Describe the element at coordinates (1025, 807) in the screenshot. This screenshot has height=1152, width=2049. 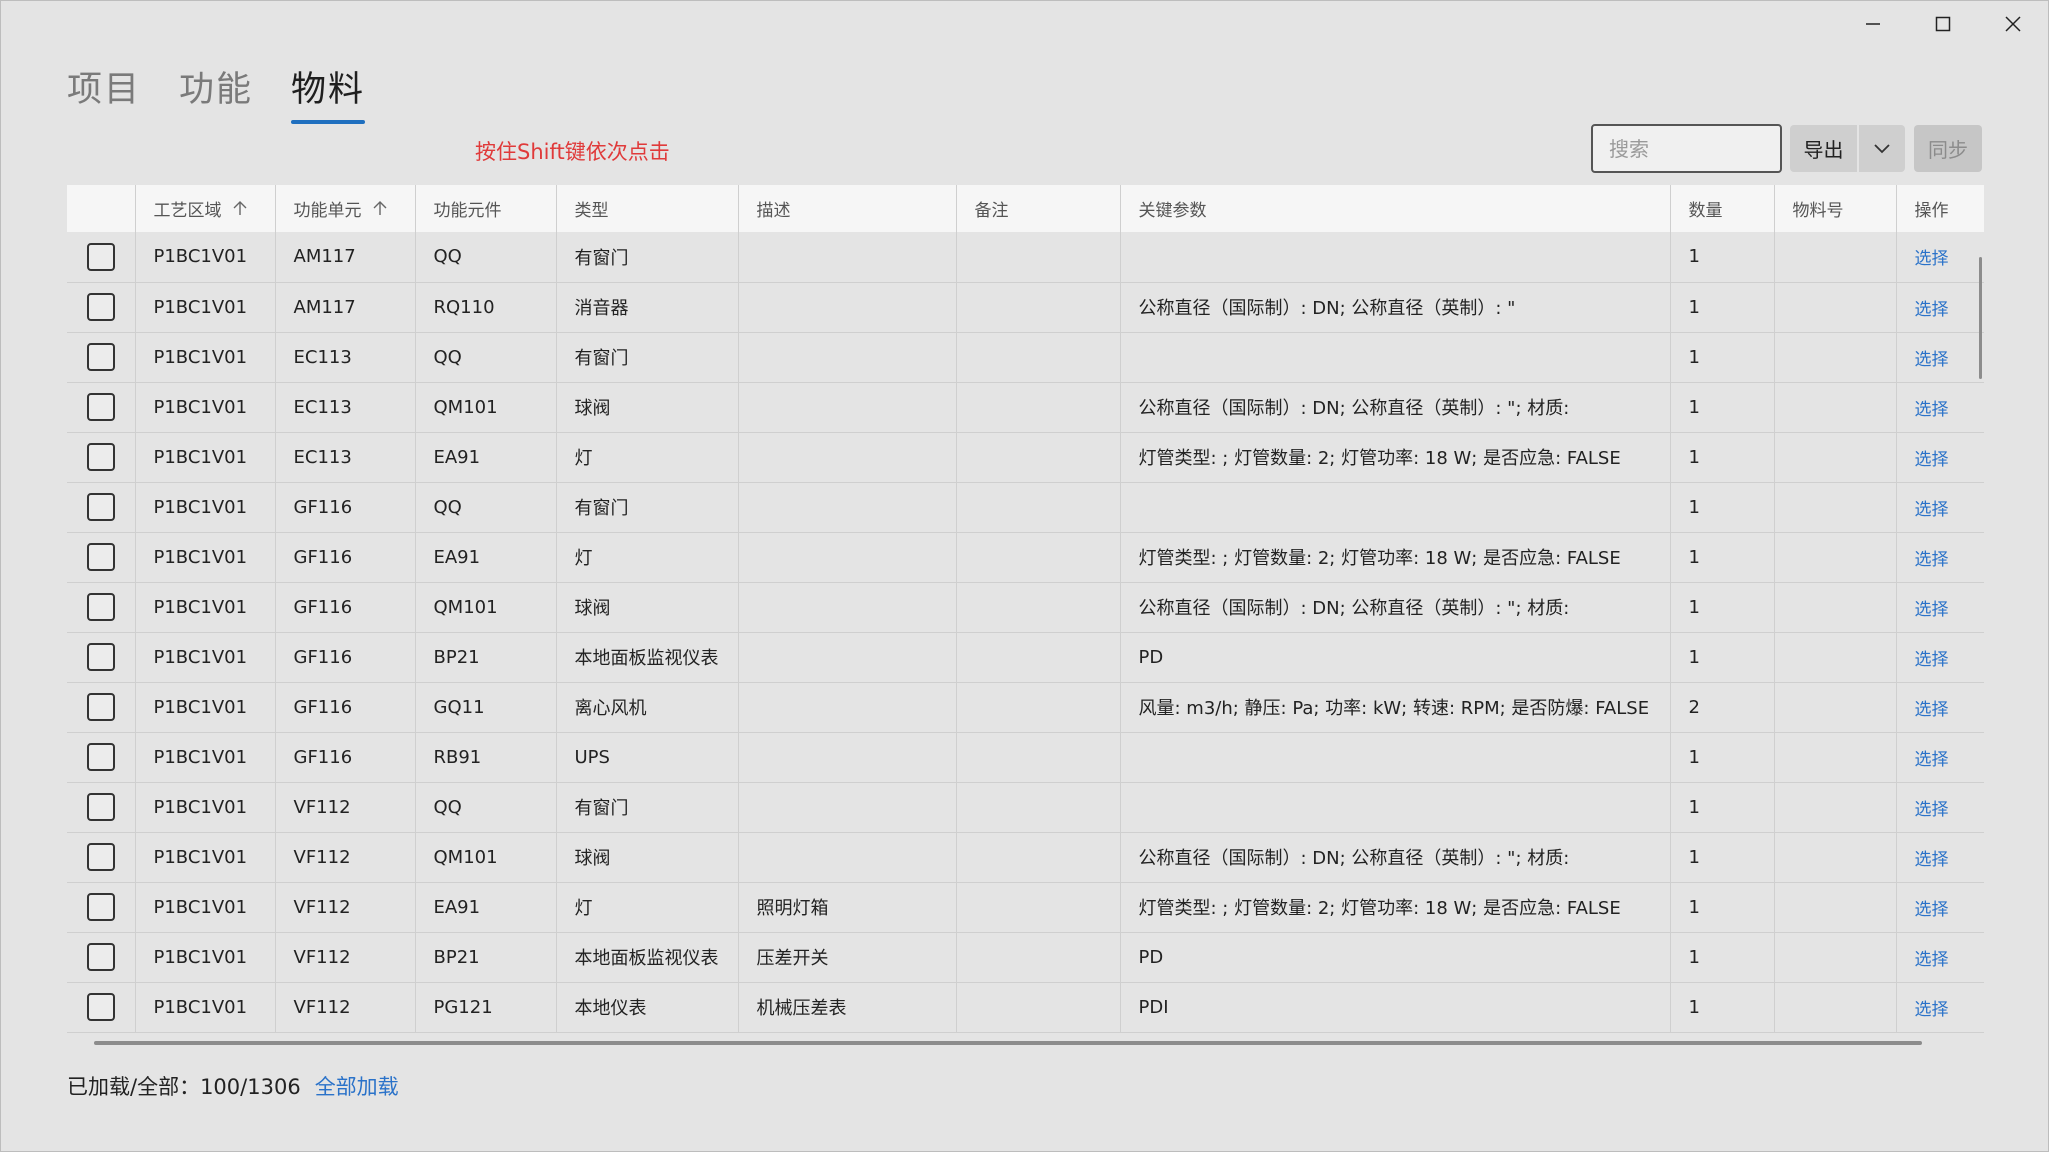
I see `table-row: P1BC1V01 VF112 QQ 有窗门 1 选择` at that location.